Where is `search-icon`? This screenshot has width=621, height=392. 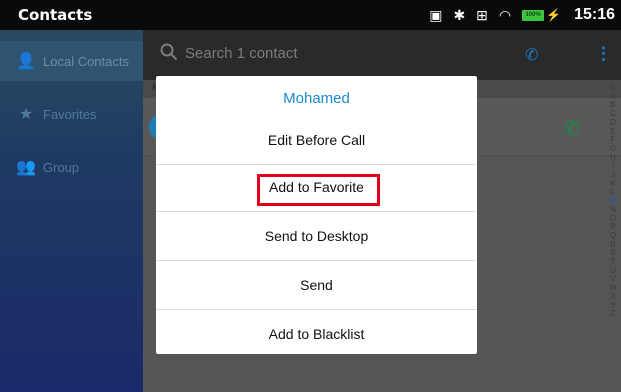 search-icon is located at coordinates (169, 52).